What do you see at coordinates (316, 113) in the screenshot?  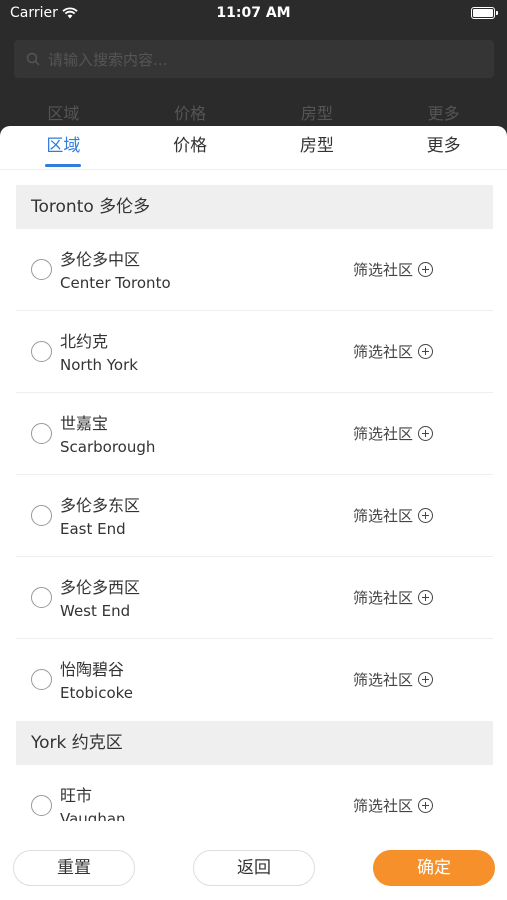 I see `background-filter-type: 房型` at bounding box center [316, 113].